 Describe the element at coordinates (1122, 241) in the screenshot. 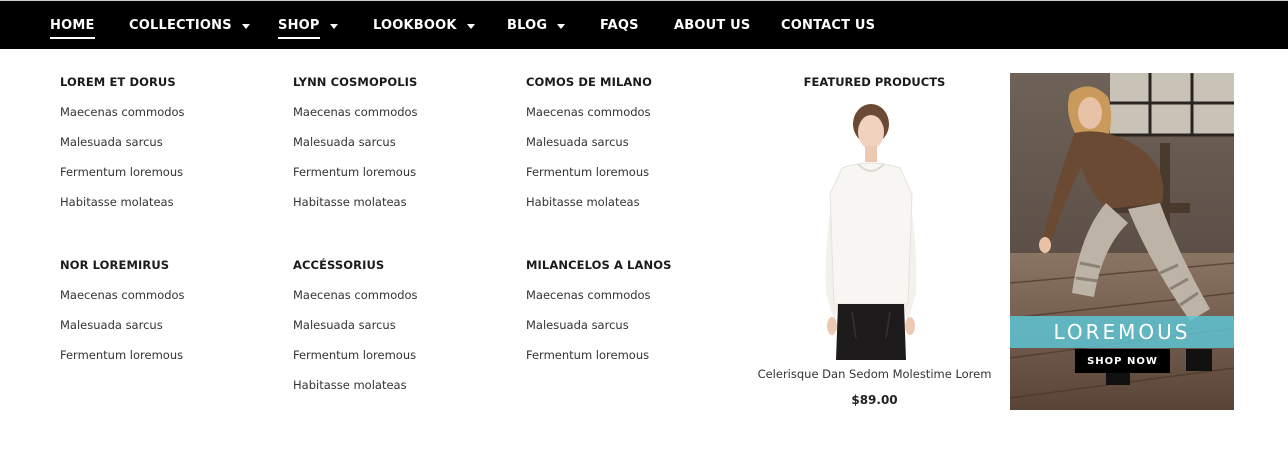

I see `promo-banner: LOREMOUS SHOP NOW` at that location.